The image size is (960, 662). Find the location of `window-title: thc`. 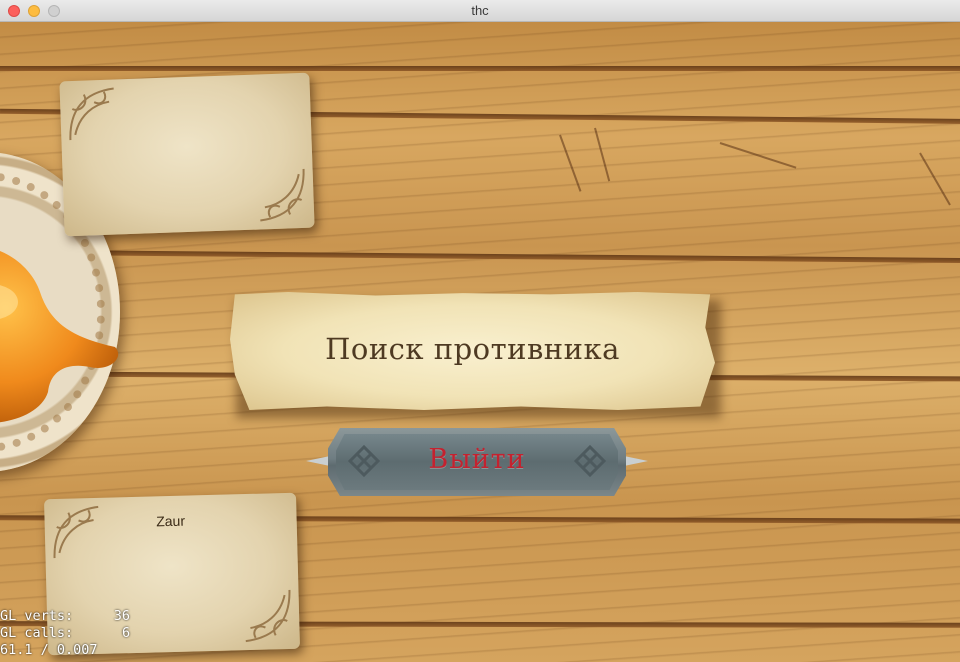

window-title: thc is located at coordinates (480, 10).